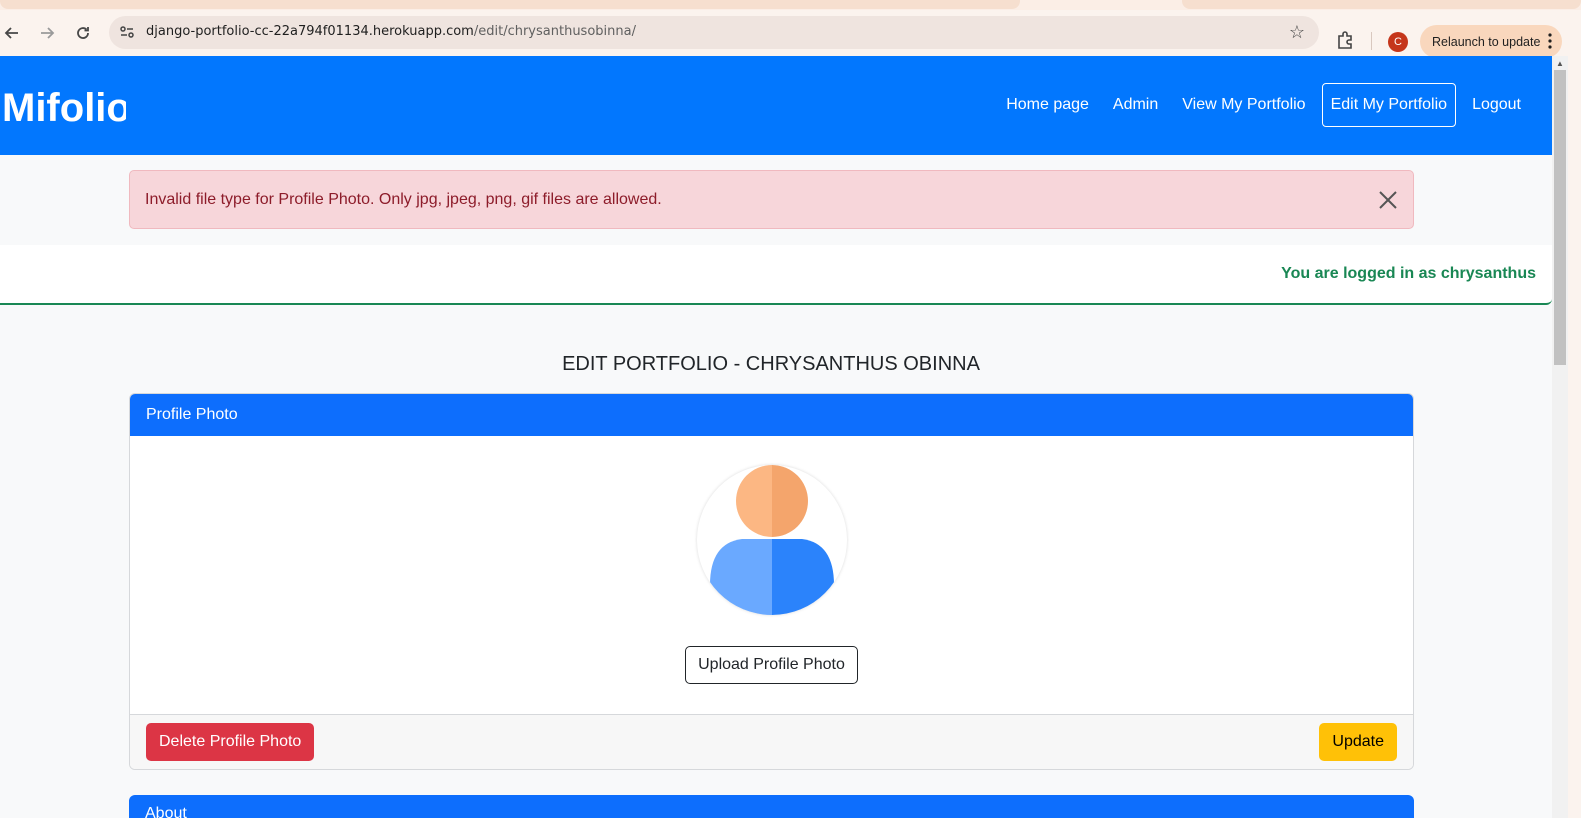 The image size is (1581, 818). What do you see at coordinates (1398, 42) in the screenshot?
I see `profile-avatar: C` at bounding box center [1398, 42].